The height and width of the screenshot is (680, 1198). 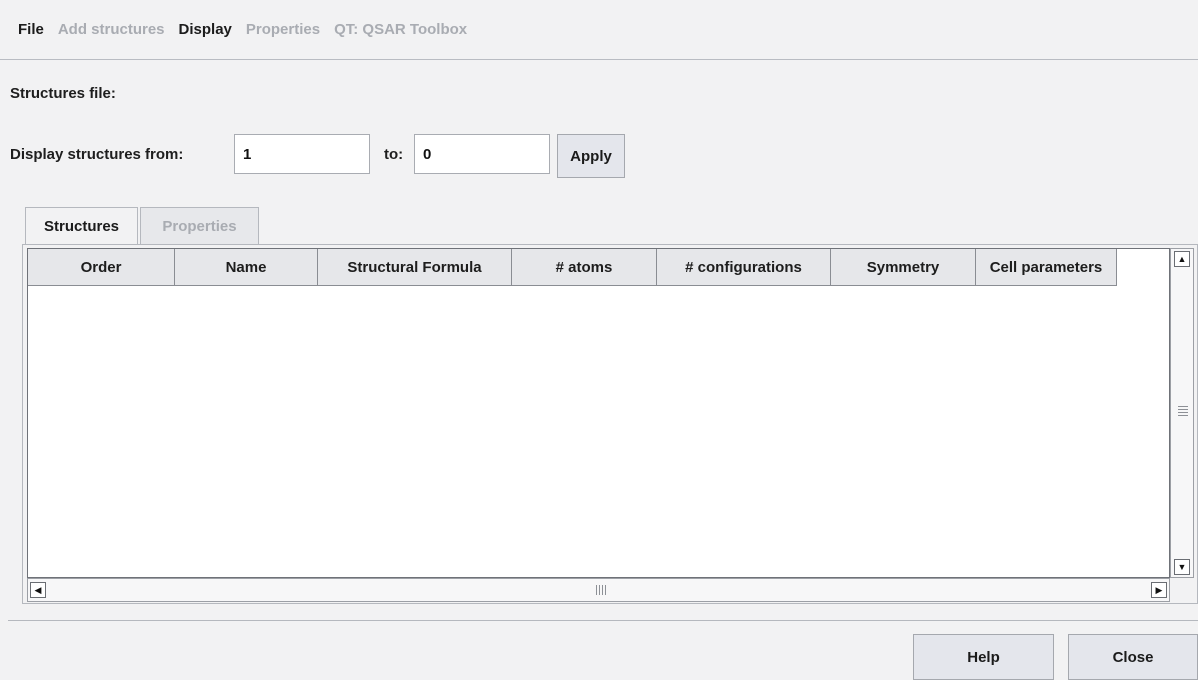 What do you see at coordinates (31, 29) in the screenshot?
I see `menu-file: File` at bounding box center [31, 29].